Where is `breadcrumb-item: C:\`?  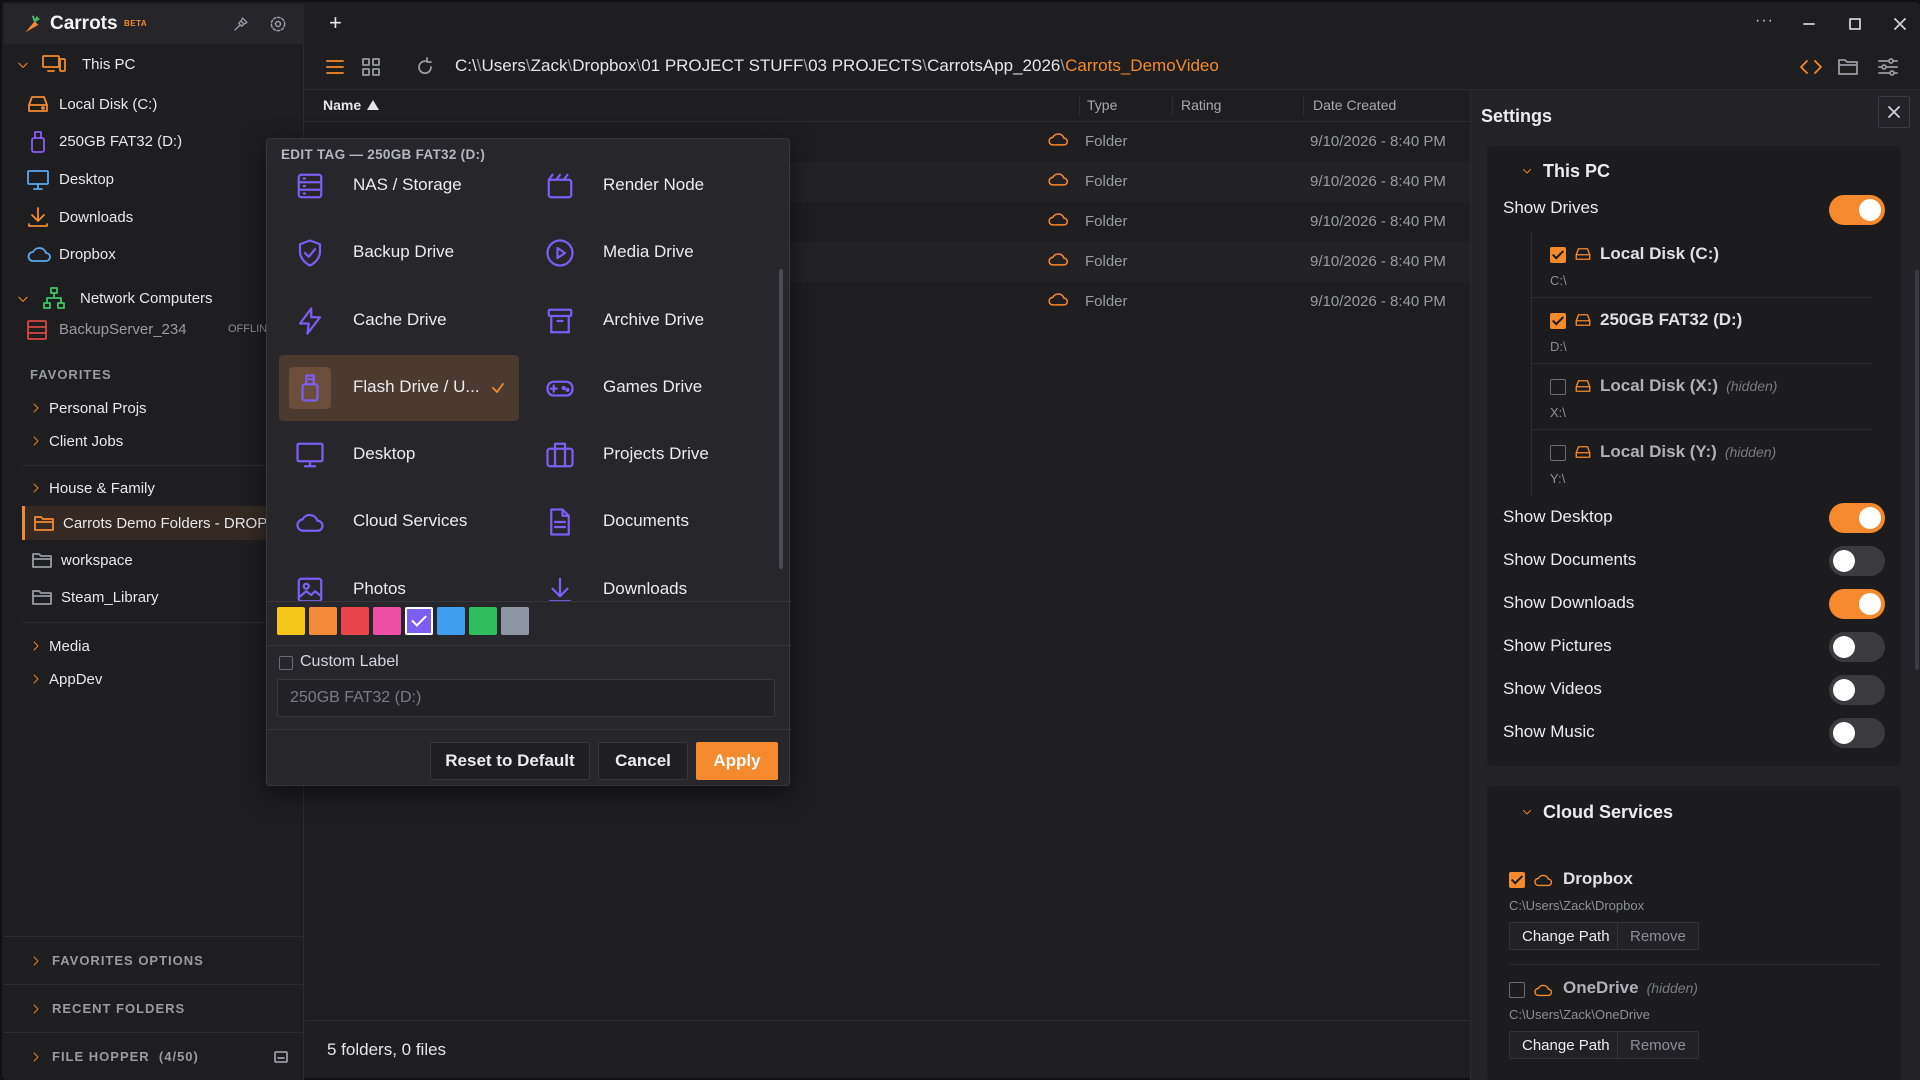 breadcrumb-item: C:\ is located at coordinates (466, 65).